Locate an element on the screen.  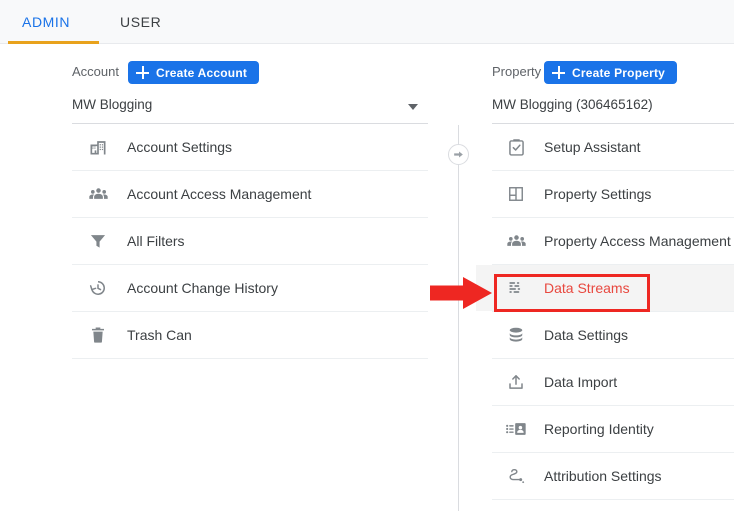
property-menu-item-reporting-identity: Reporting Identity is located at coordinates (613, 429).